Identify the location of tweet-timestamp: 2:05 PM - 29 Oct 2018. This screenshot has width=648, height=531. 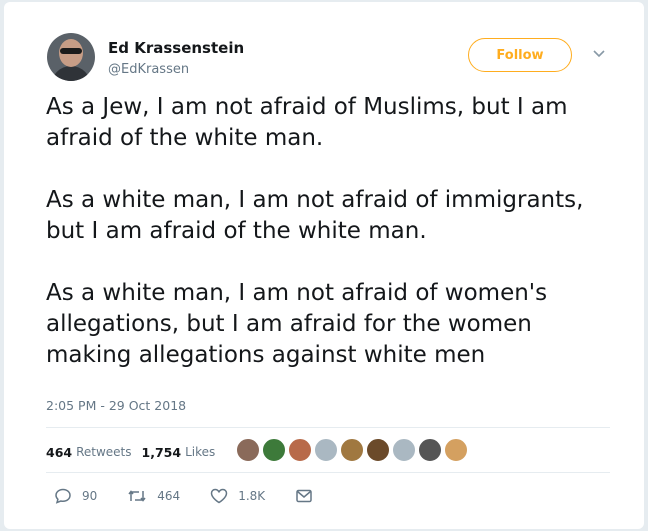
(116, 405).